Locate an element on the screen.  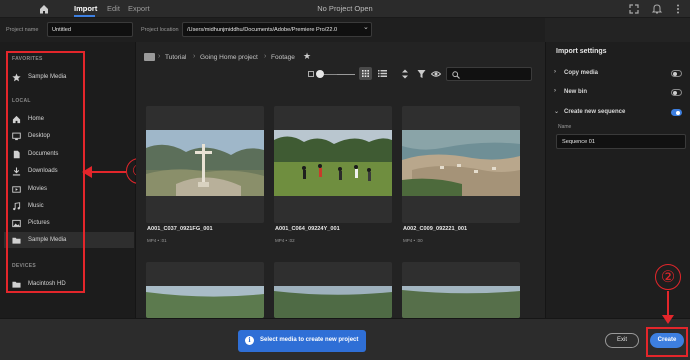
sort-icon is located at coordinates (405, 74).